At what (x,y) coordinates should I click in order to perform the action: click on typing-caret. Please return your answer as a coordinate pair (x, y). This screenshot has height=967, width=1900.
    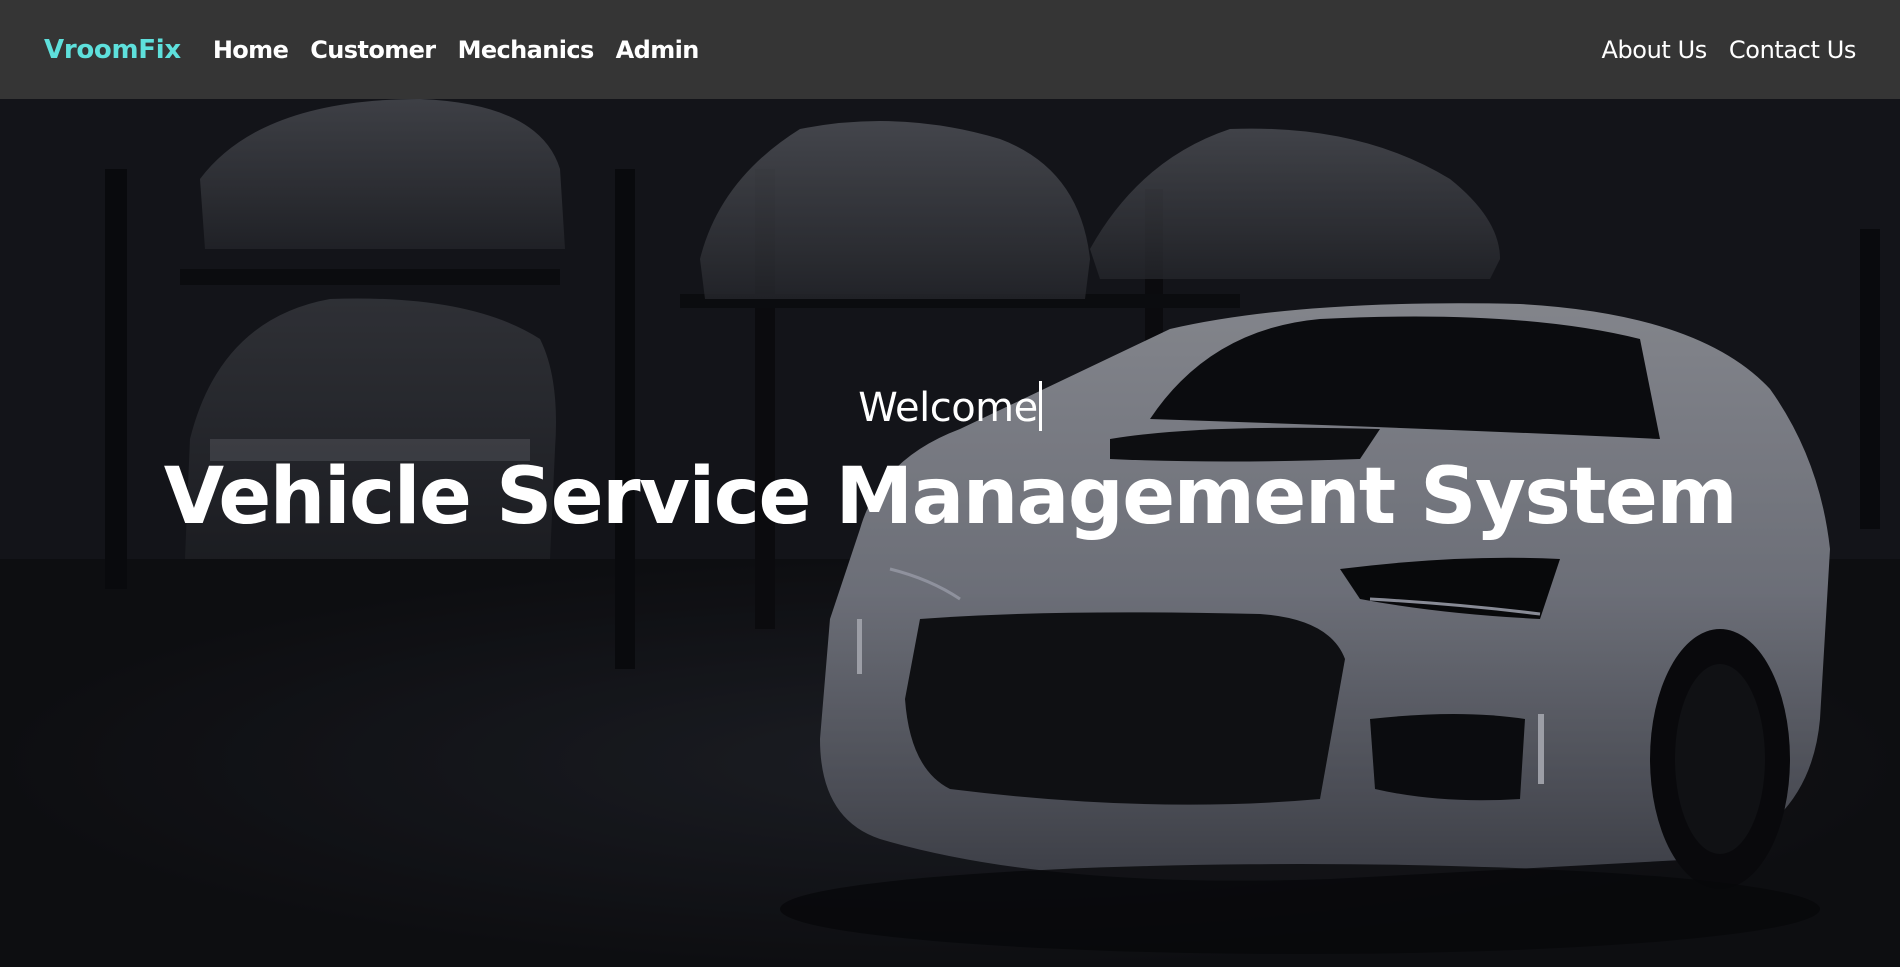
    Looking at the image, I should click on (1040, 406).